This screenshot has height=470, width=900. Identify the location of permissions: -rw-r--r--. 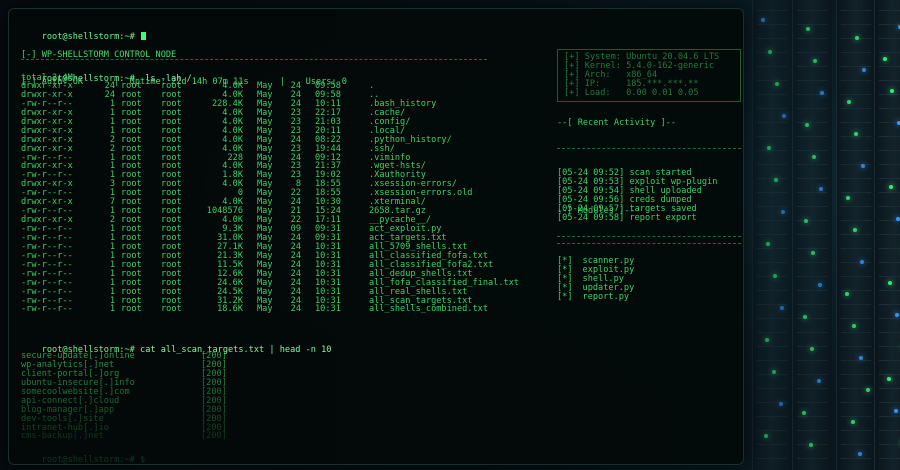
(47, 309).